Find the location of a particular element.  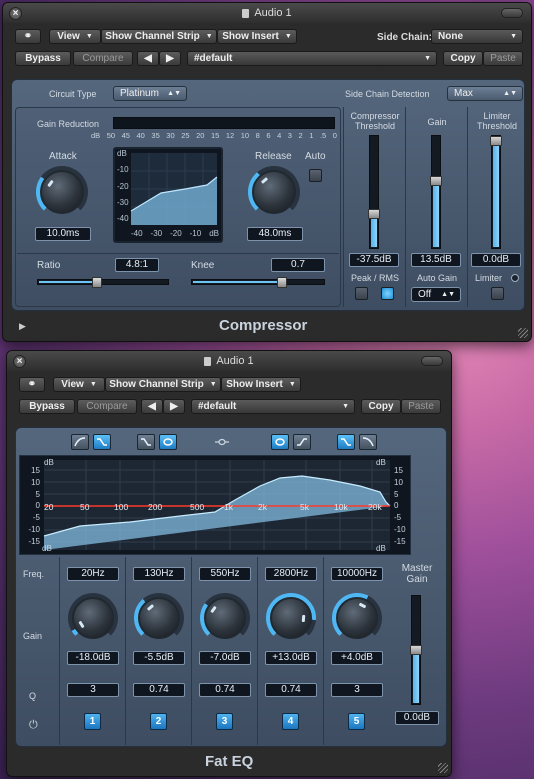

gain-thumb is located at coordinates (436, 180).